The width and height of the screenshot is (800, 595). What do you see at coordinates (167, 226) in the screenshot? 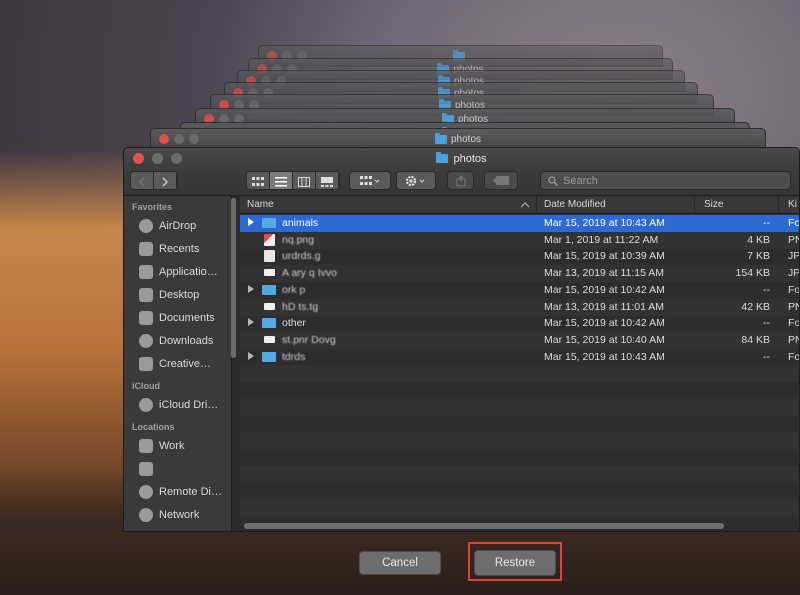
I see `sidebar-item: AirDrop` at bounding box center [167, 226].